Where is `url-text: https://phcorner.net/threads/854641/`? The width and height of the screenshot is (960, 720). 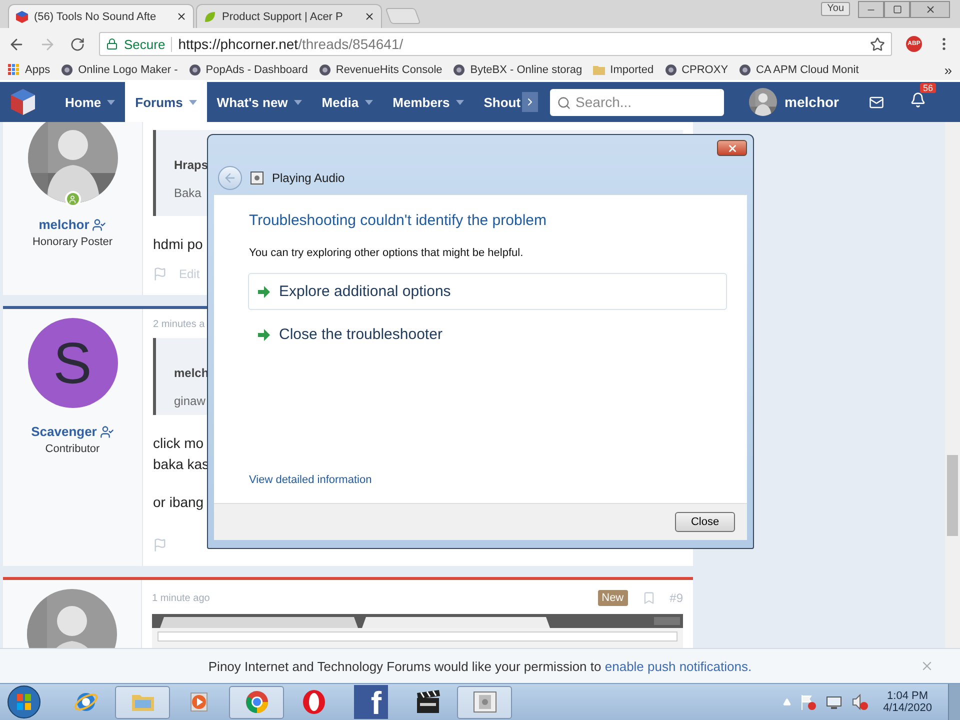
url-text: https://phcorner.net/threads/854641/ is located at coordinates (291, 44).